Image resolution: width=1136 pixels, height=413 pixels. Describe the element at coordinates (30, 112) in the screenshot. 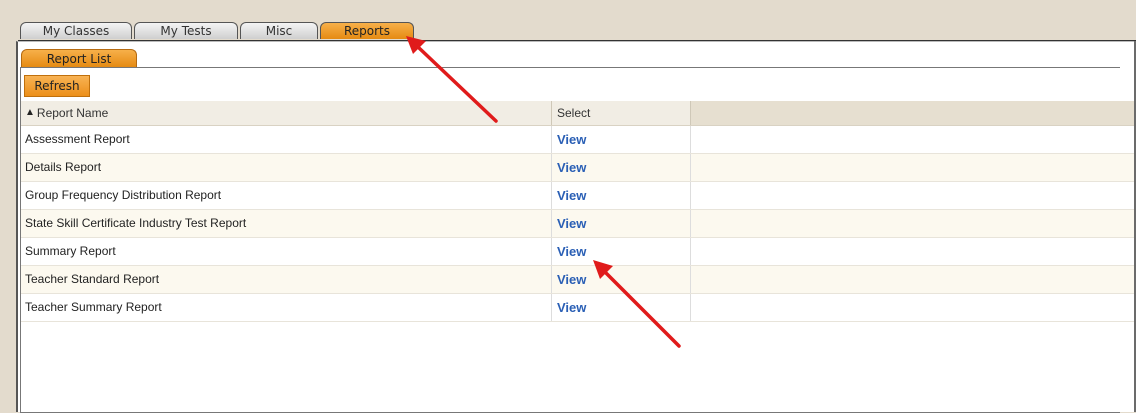

I see `sort-ascending-icon: ▲` at that location.